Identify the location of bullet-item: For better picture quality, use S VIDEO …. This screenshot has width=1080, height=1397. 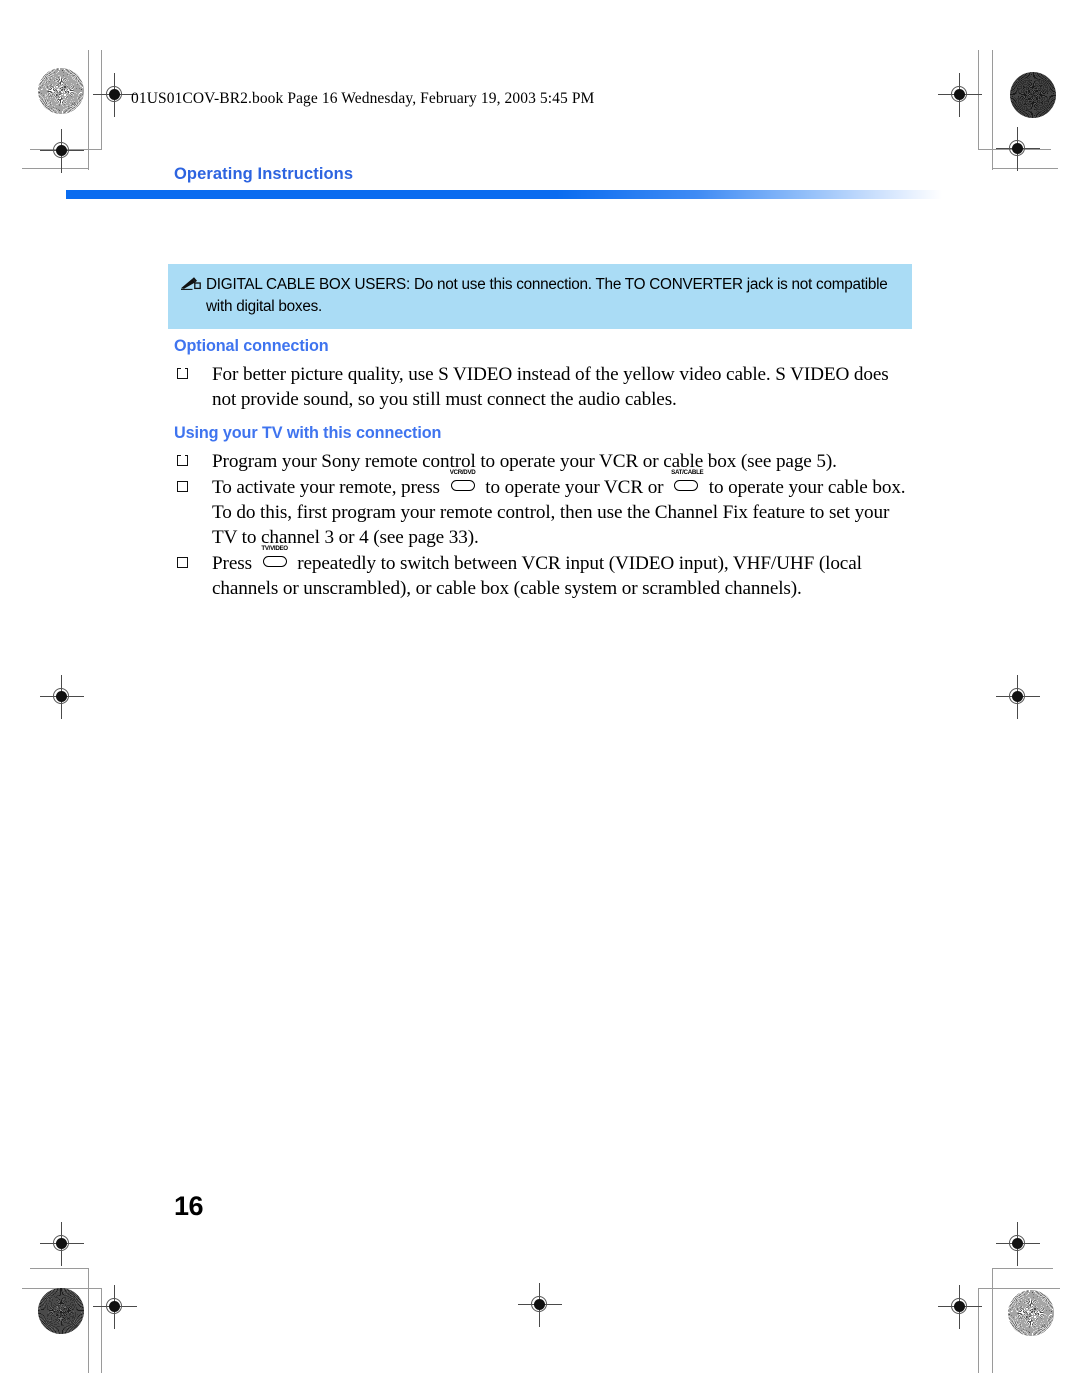
(544, 388).